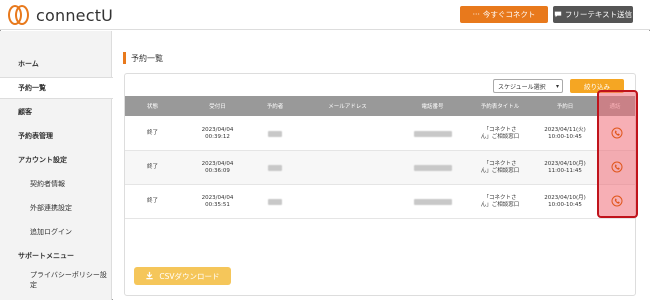 The width and height of the screenshot is (650, 300). Describe the element at coordinates (476, 14) in the screenshot. I see `dots-icon: ···` at that location.